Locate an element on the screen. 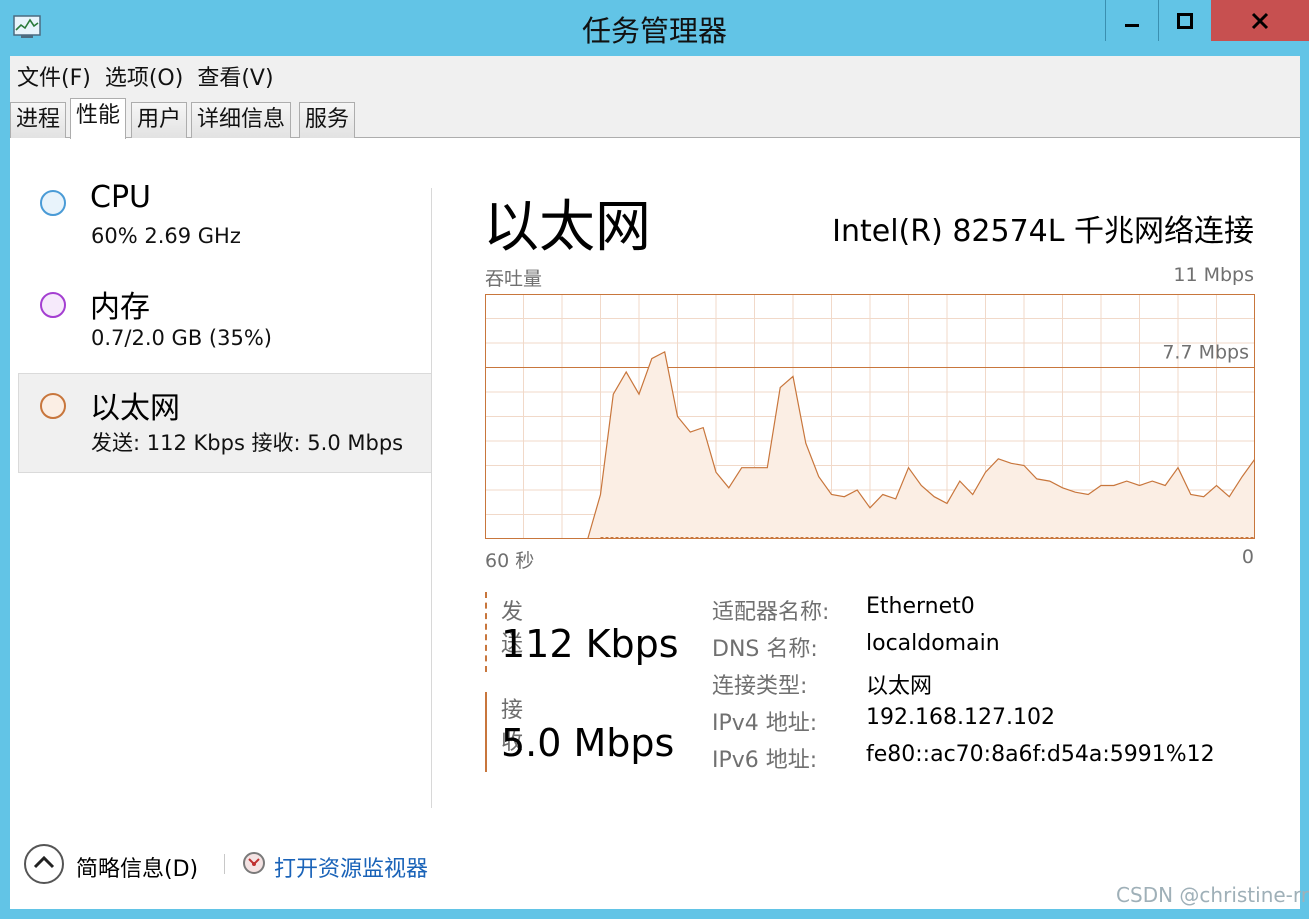 The height and width of the screenshot is (919, 1309). ipv4-value: 192.168.127.102 is located at coordinates (960, 717).